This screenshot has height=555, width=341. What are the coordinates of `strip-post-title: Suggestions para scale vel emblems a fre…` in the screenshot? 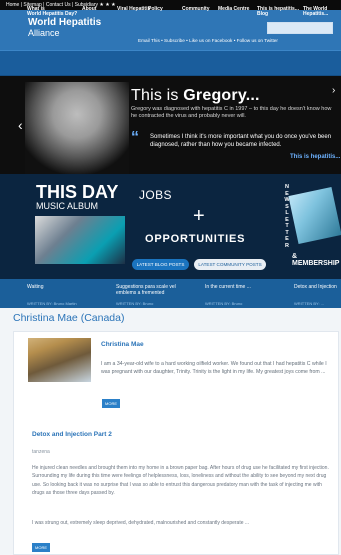 It's located at (150, 290).